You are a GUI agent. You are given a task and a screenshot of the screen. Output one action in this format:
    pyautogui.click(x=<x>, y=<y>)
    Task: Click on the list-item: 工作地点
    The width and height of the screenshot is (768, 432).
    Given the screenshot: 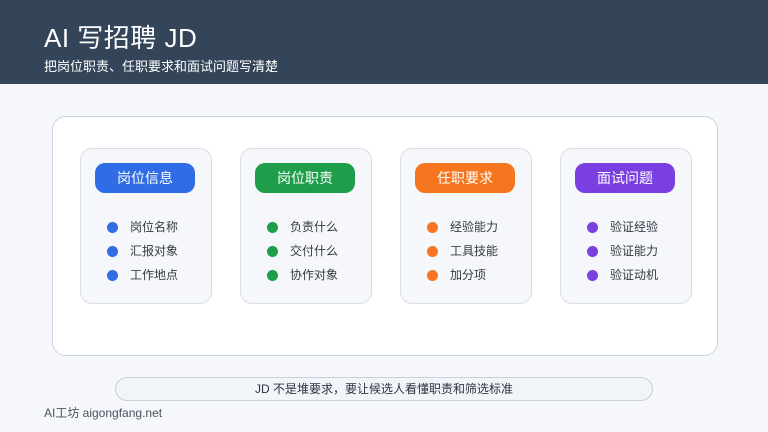 What is the action you would take?
    pyautogui.click(x=142, y=275)
    